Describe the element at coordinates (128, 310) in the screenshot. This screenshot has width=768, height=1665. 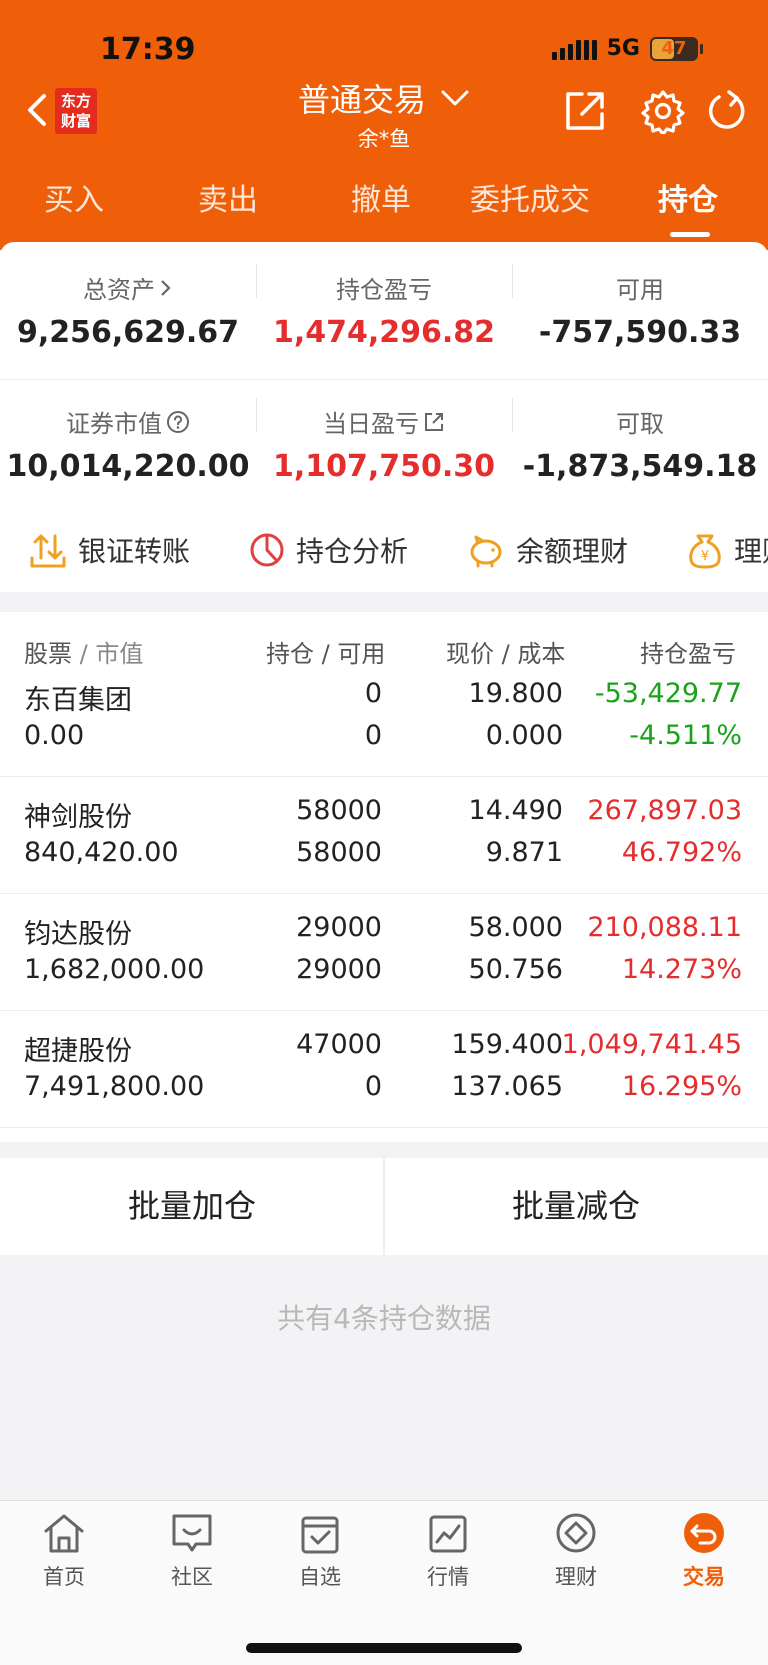
I see `stat-total-assets: 总资产 9,256,629.67` at that location.